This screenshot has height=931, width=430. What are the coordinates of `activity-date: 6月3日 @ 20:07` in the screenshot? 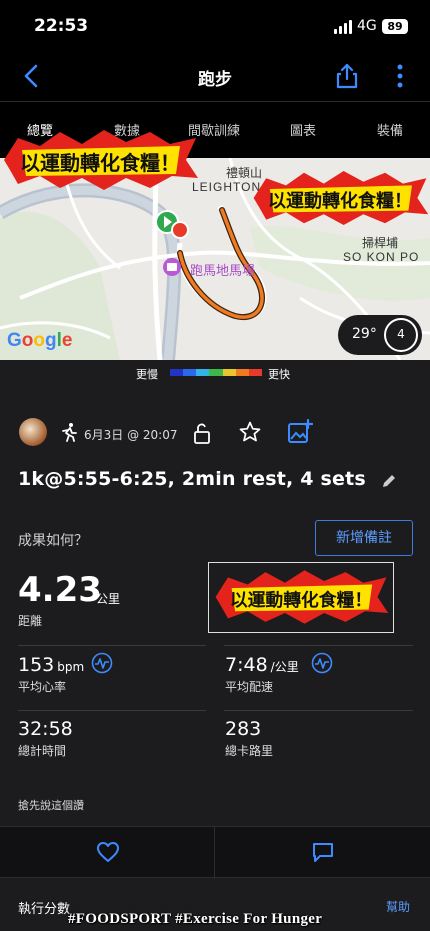 It's located at (131, 435).